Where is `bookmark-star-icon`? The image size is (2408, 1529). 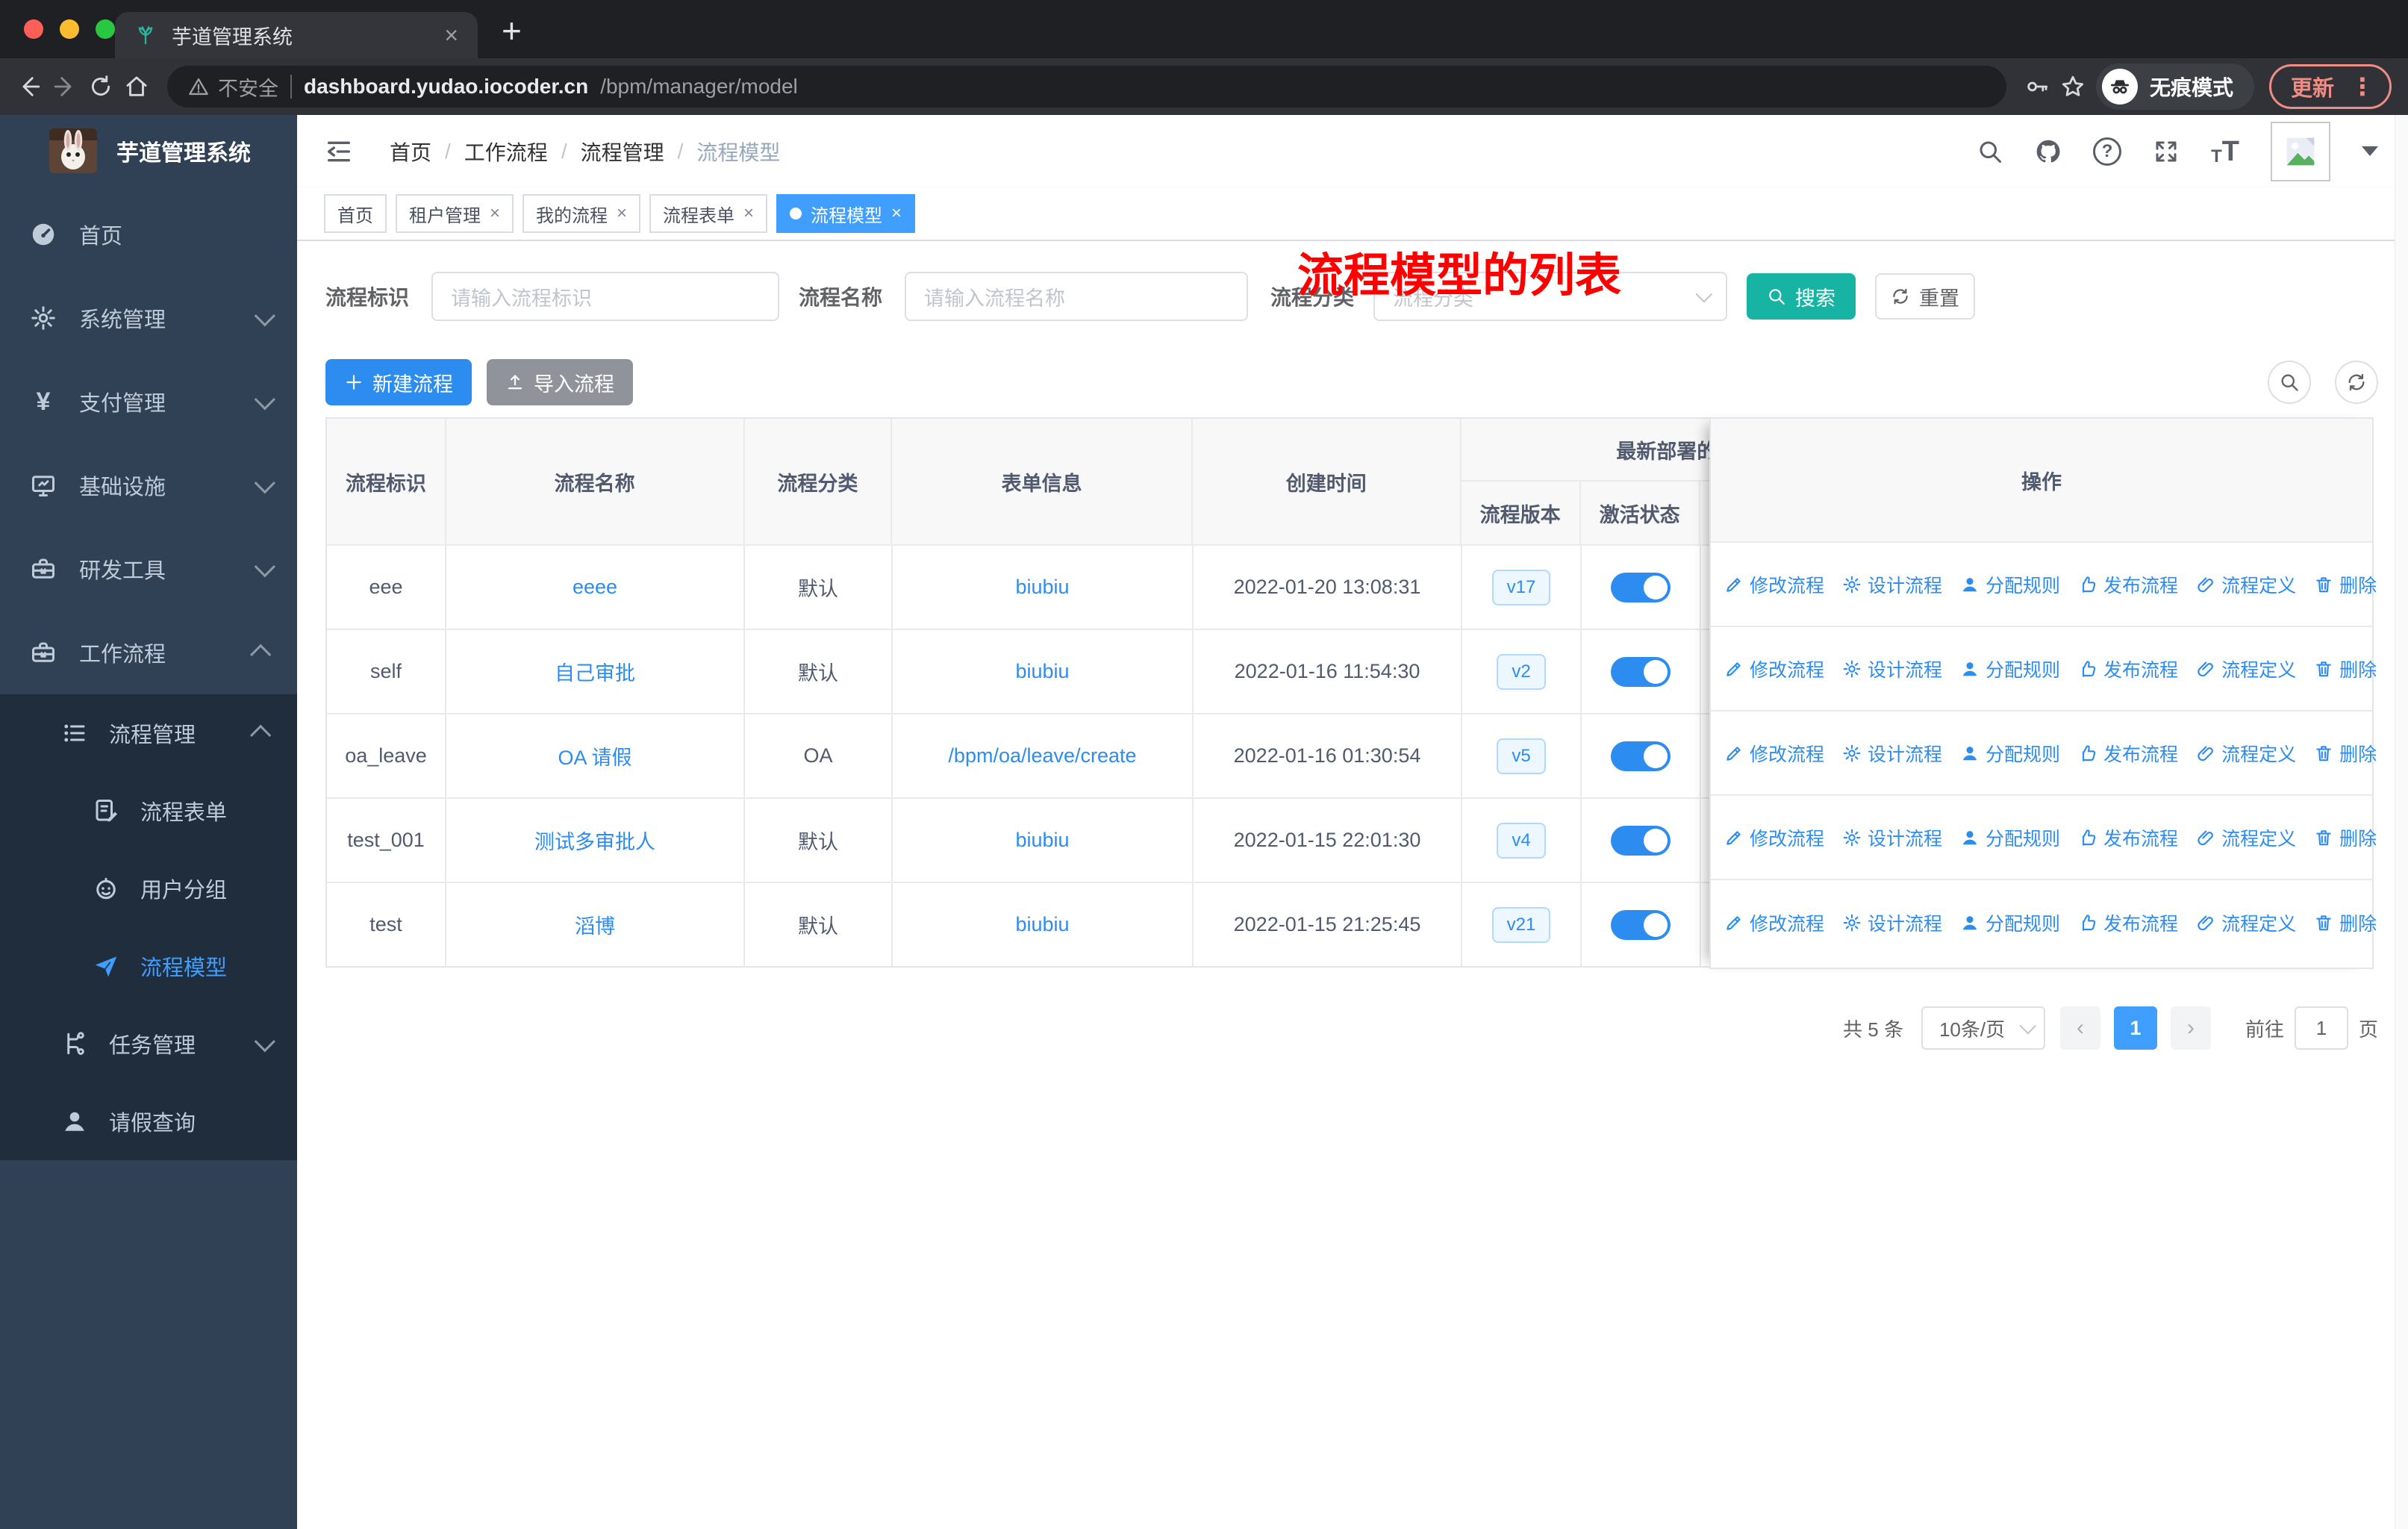 bookmark-star-icon is located at coordinates (2073, 86).